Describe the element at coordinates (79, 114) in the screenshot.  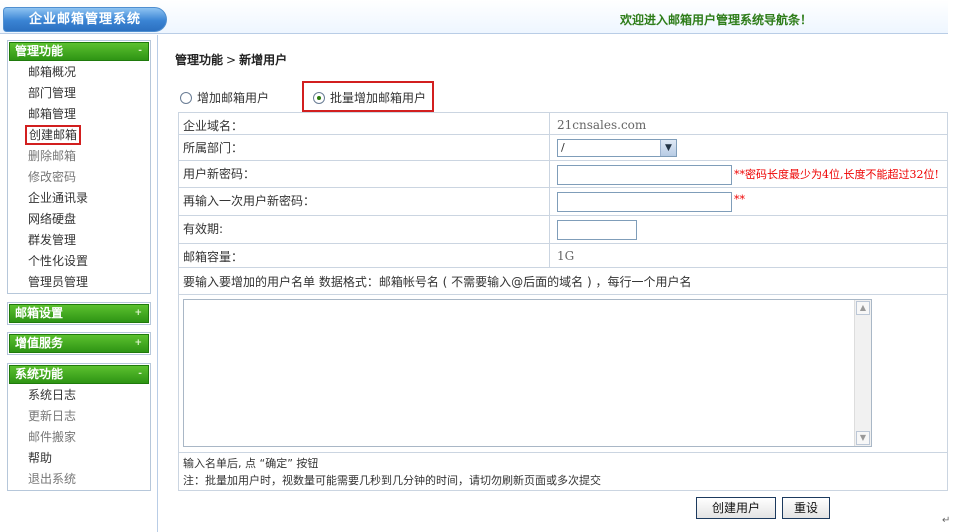
I see `sidebar-item-mailbox-manage: 邮箱管理` at that location.